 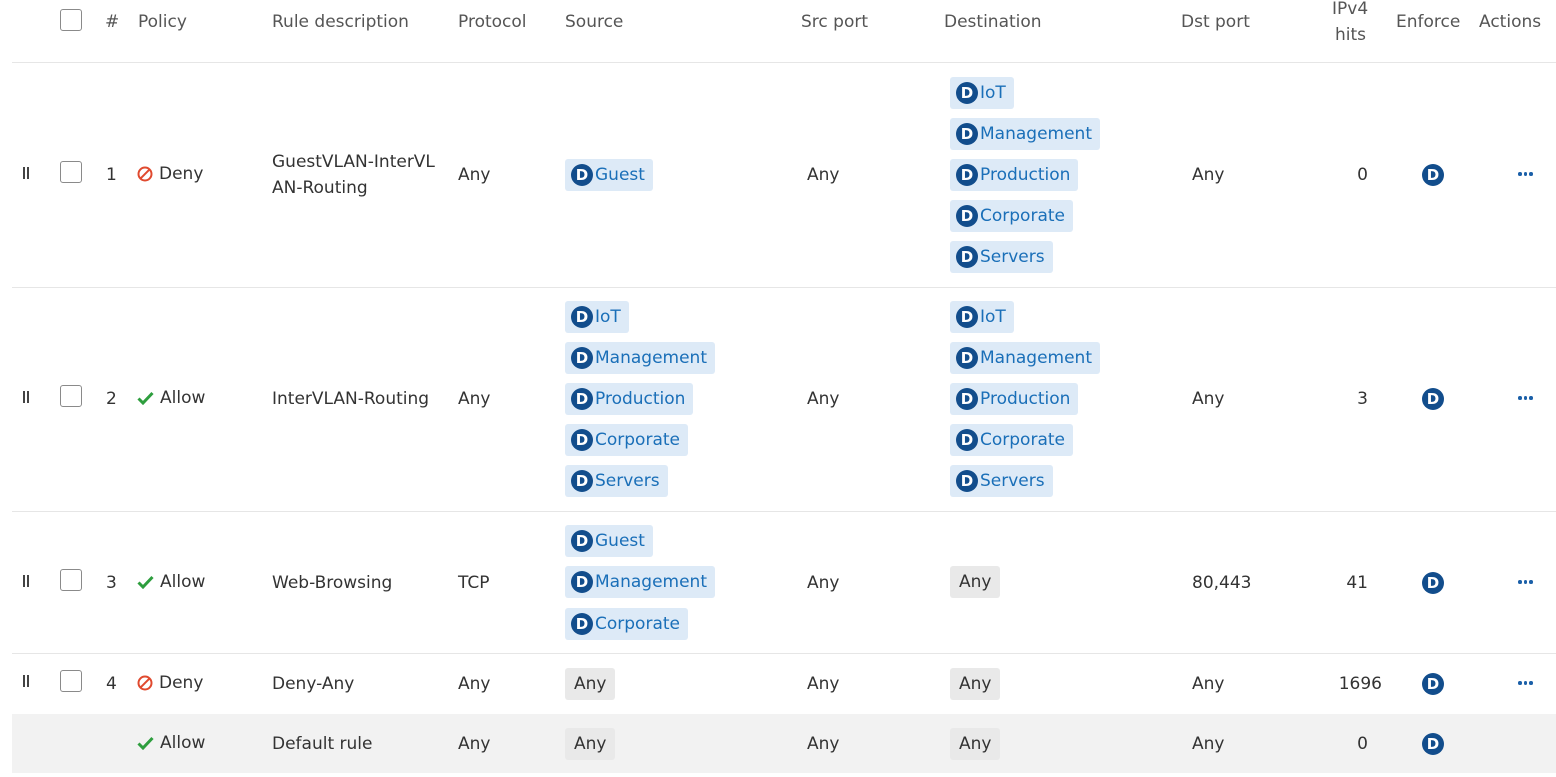 What do you see at coordinates (629, 399) in the screenshot?
I see `source-group-tag: D Production` at bounding box center [629, 399].